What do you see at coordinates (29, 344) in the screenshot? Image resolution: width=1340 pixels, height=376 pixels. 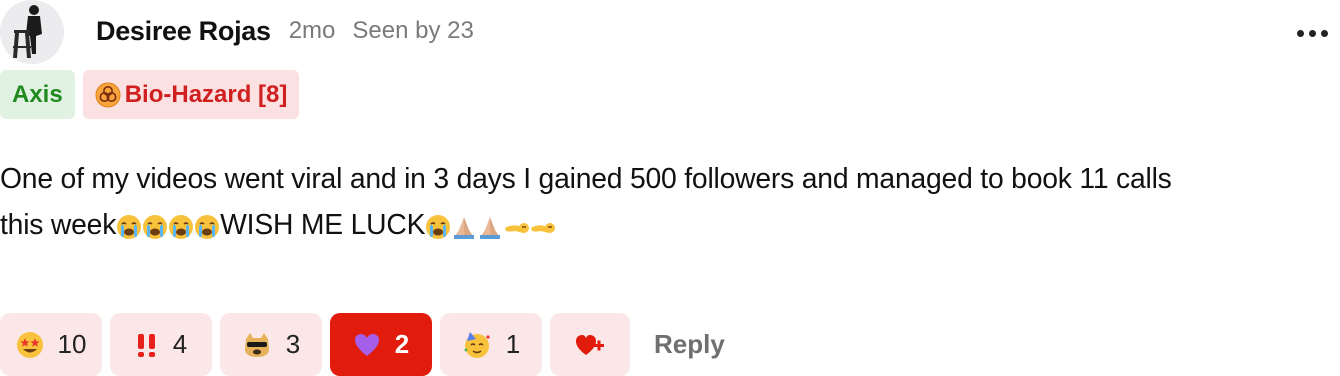 I see `star-struck-emoji-icon` at bounding box center [29, 344].